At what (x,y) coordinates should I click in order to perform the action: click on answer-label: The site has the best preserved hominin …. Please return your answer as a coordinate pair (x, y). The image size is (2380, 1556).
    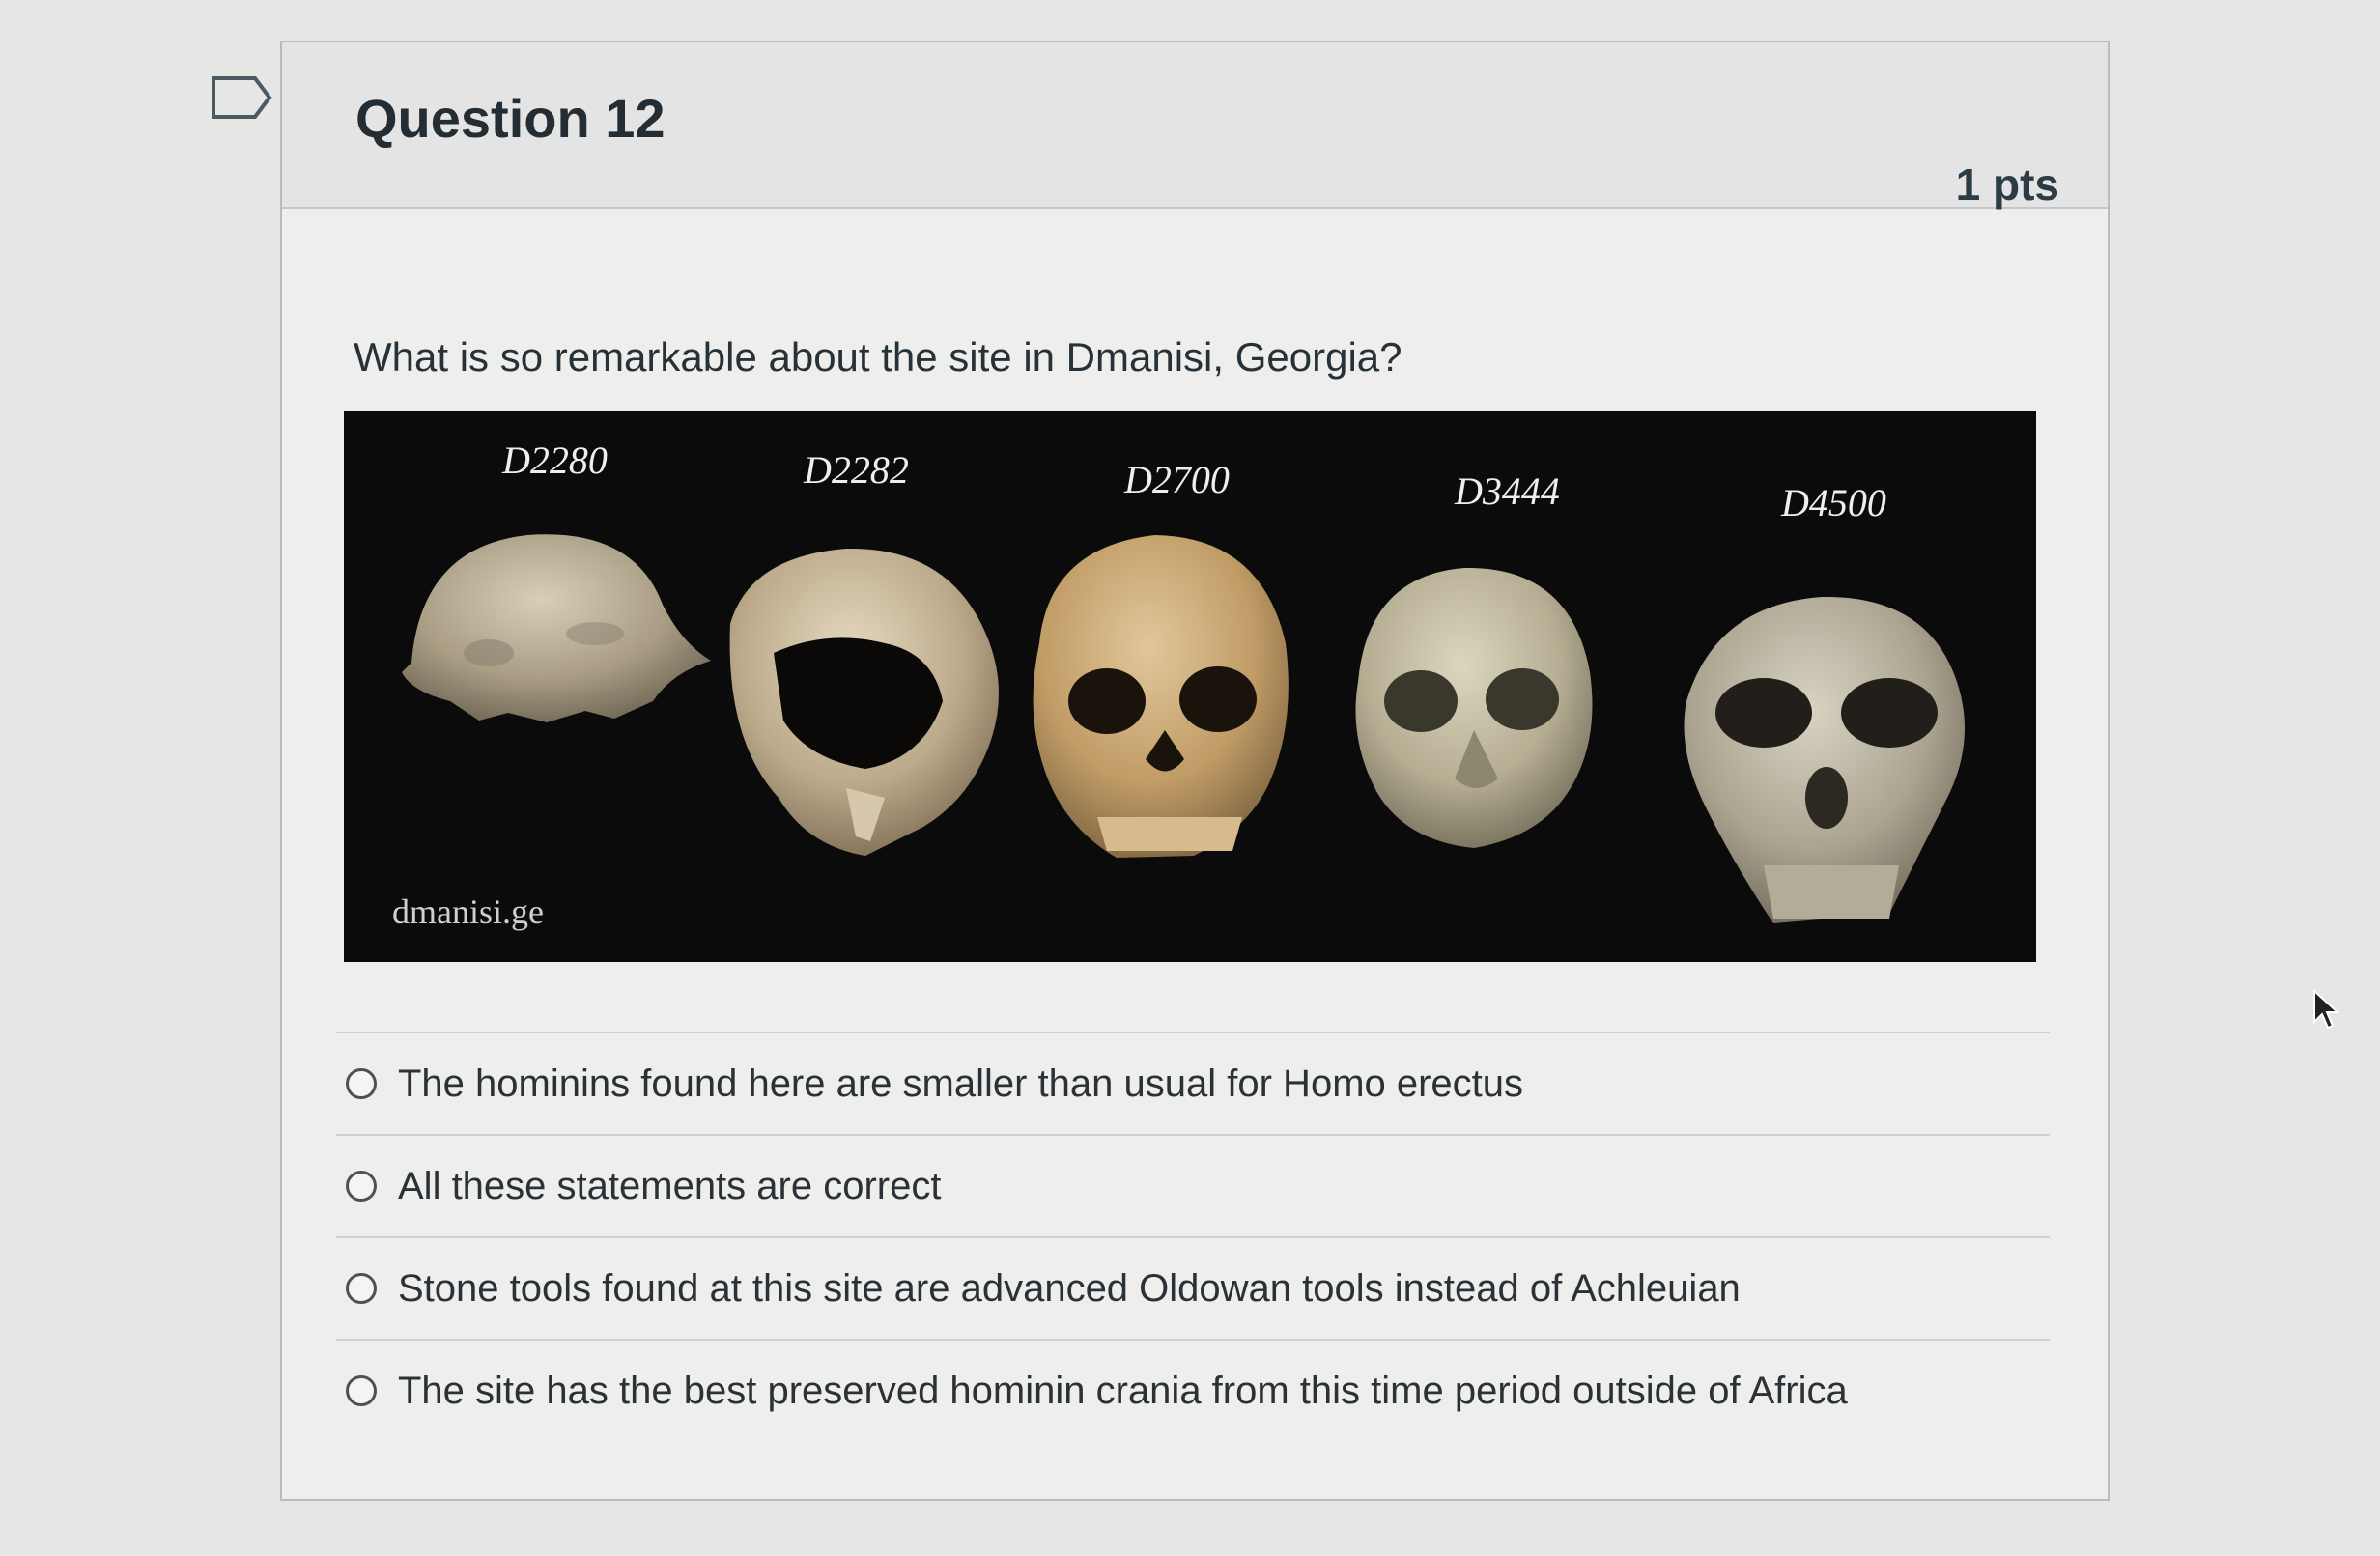
    Looking at the image, I should click on (1123, 1390).